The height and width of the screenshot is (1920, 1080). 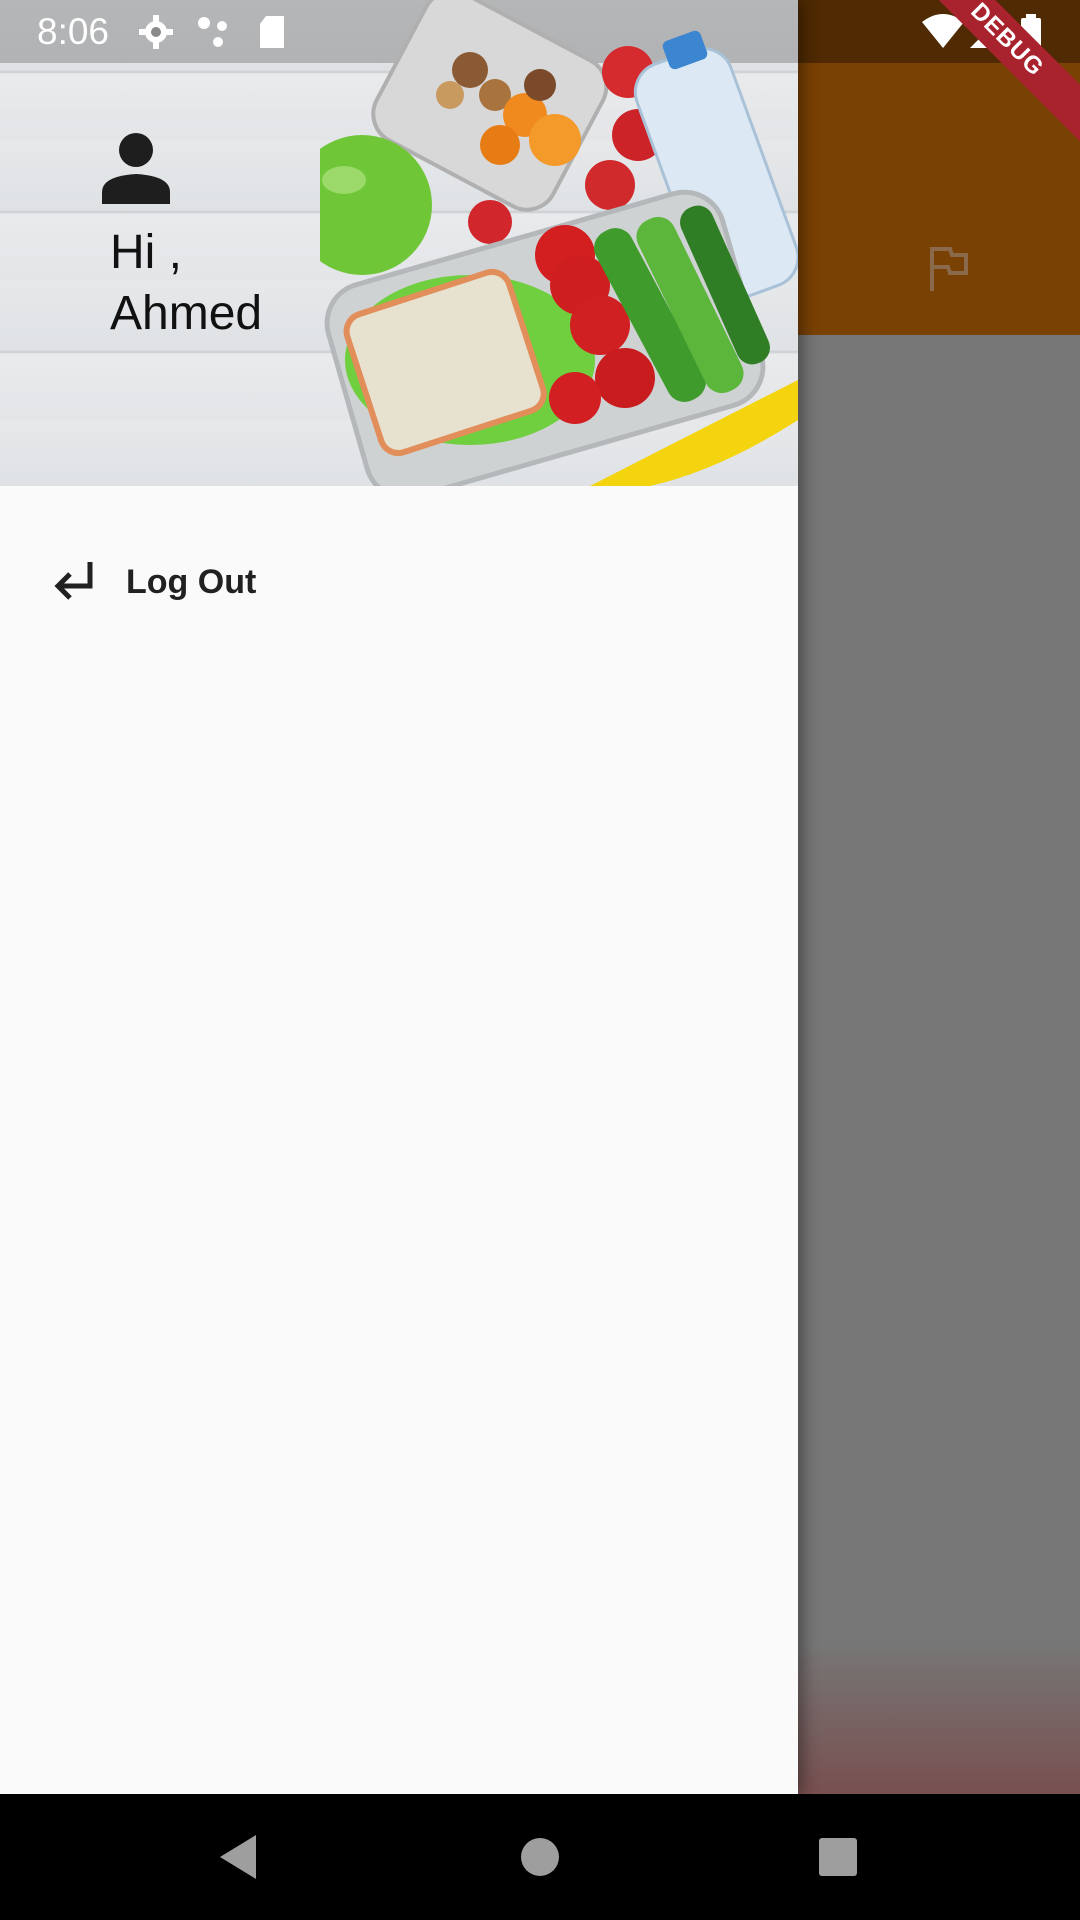 What do you see at coordinates (939, 1717) in the screenshot?
I see `bottom-fade` at bounding box center [939, 1717].